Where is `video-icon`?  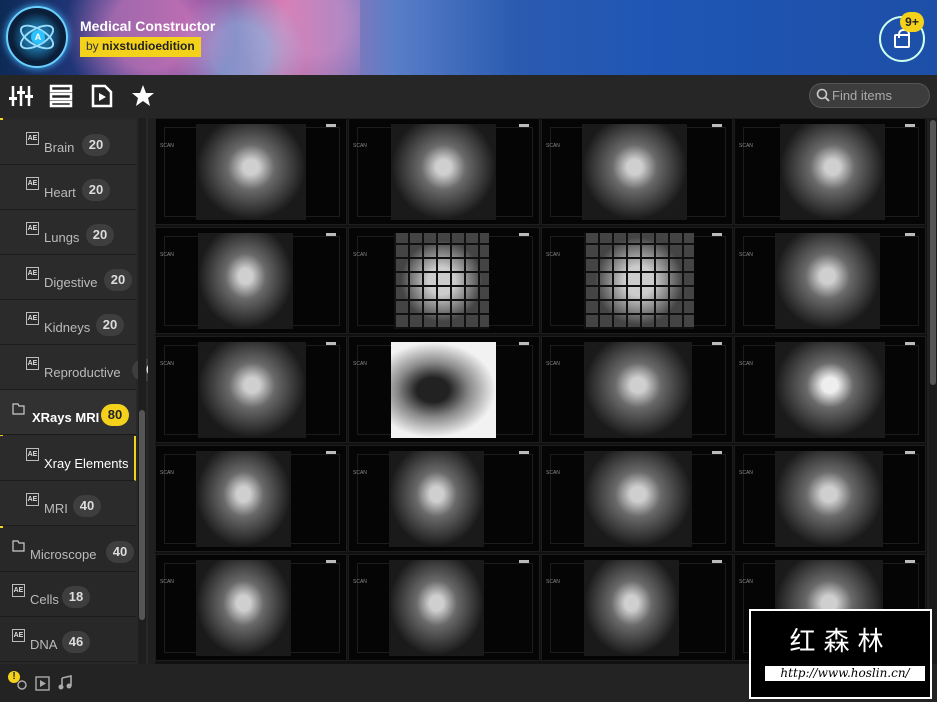 video-icon is located at coordinates (42, 683).